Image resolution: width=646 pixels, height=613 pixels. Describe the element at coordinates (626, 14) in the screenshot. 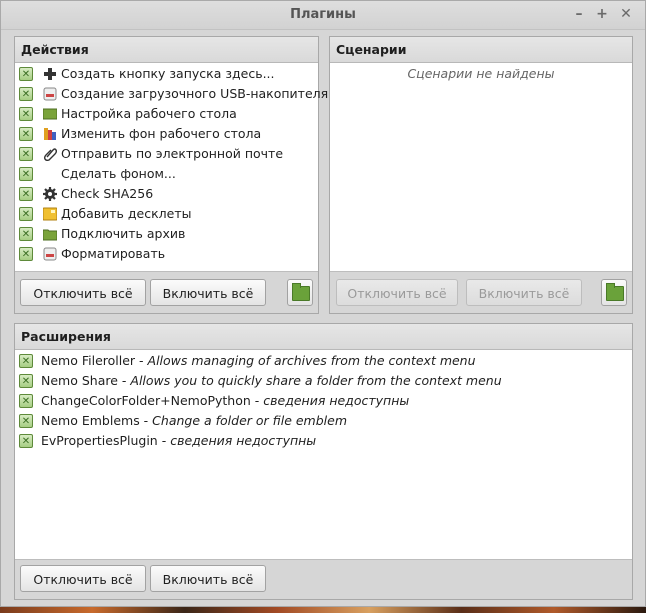

I see `close-icon: ✕` at that location.